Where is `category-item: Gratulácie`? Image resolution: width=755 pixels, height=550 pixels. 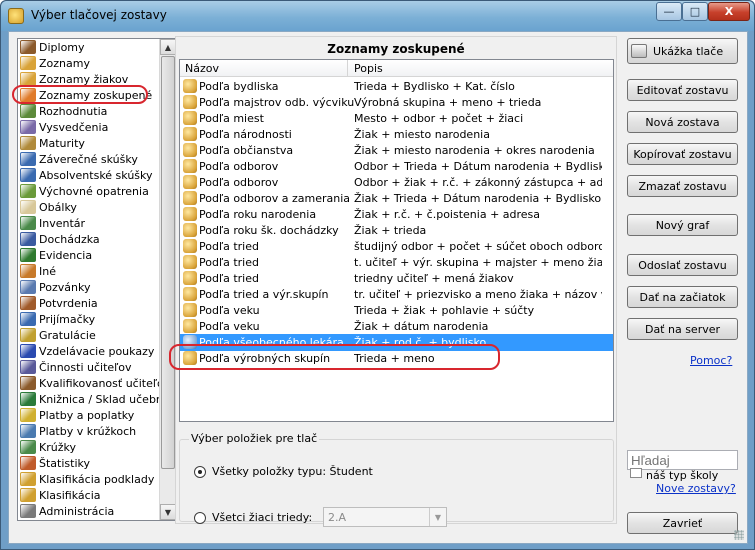 category-item: Gratulácie is located at coordinates (88, 335).